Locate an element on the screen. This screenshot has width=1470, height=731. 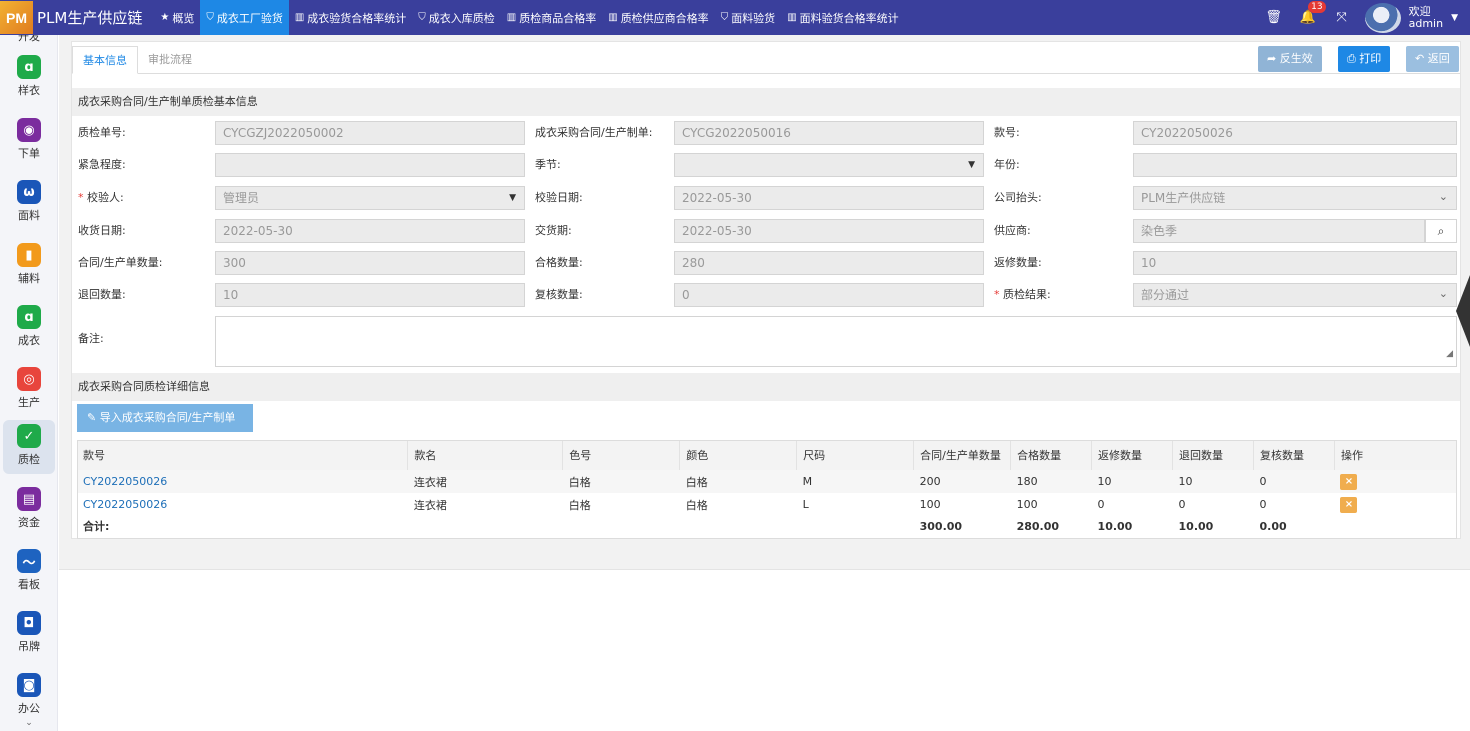
nav-garment-factory-inspection: ⛉ 成衣工厂验货 is located at coordinates (244, 17).